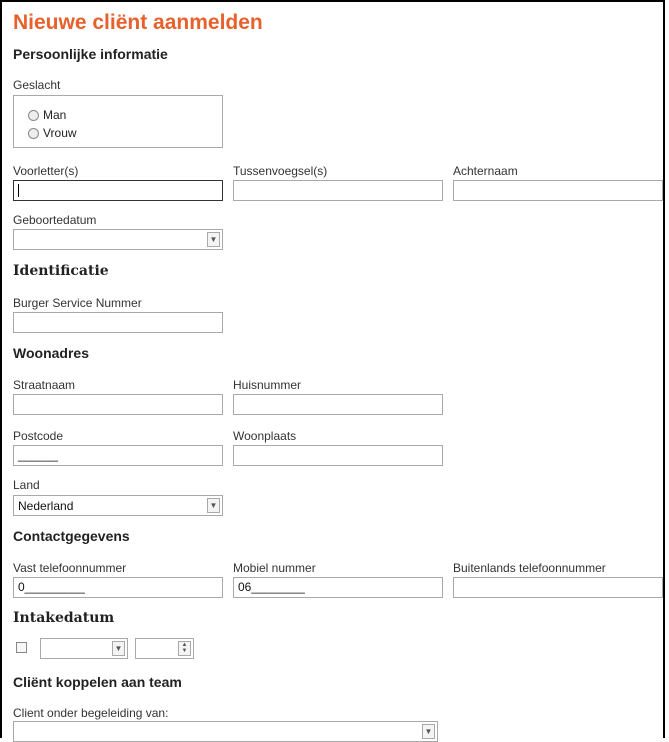 This screenshot has height=742, width=669. Describe the element at coordinates (21, 647) in the screenshot. I see `intake-date-checkbox` at that location.